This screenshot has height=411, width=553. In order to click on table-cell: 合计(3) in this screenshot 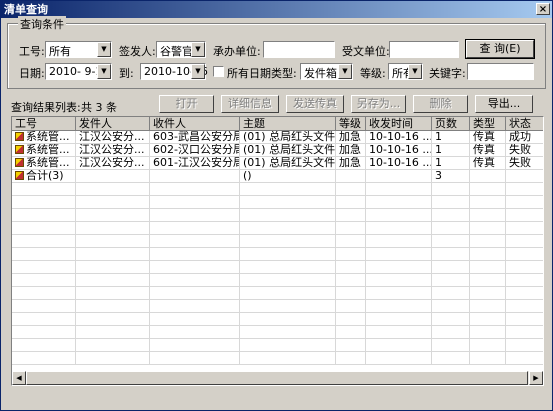, I will do `click(44, 176)`.